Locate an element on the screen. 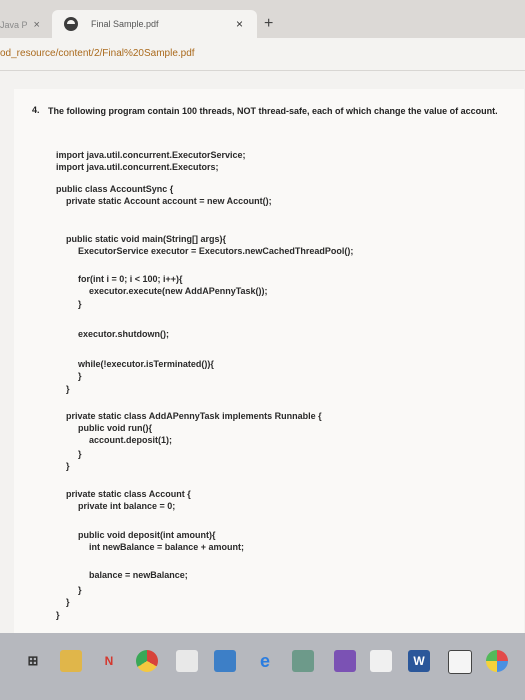 Image resolution: width=525 pixels, height=700 pixels. code-line: private static class Account { is located at coordinates (128, 494).